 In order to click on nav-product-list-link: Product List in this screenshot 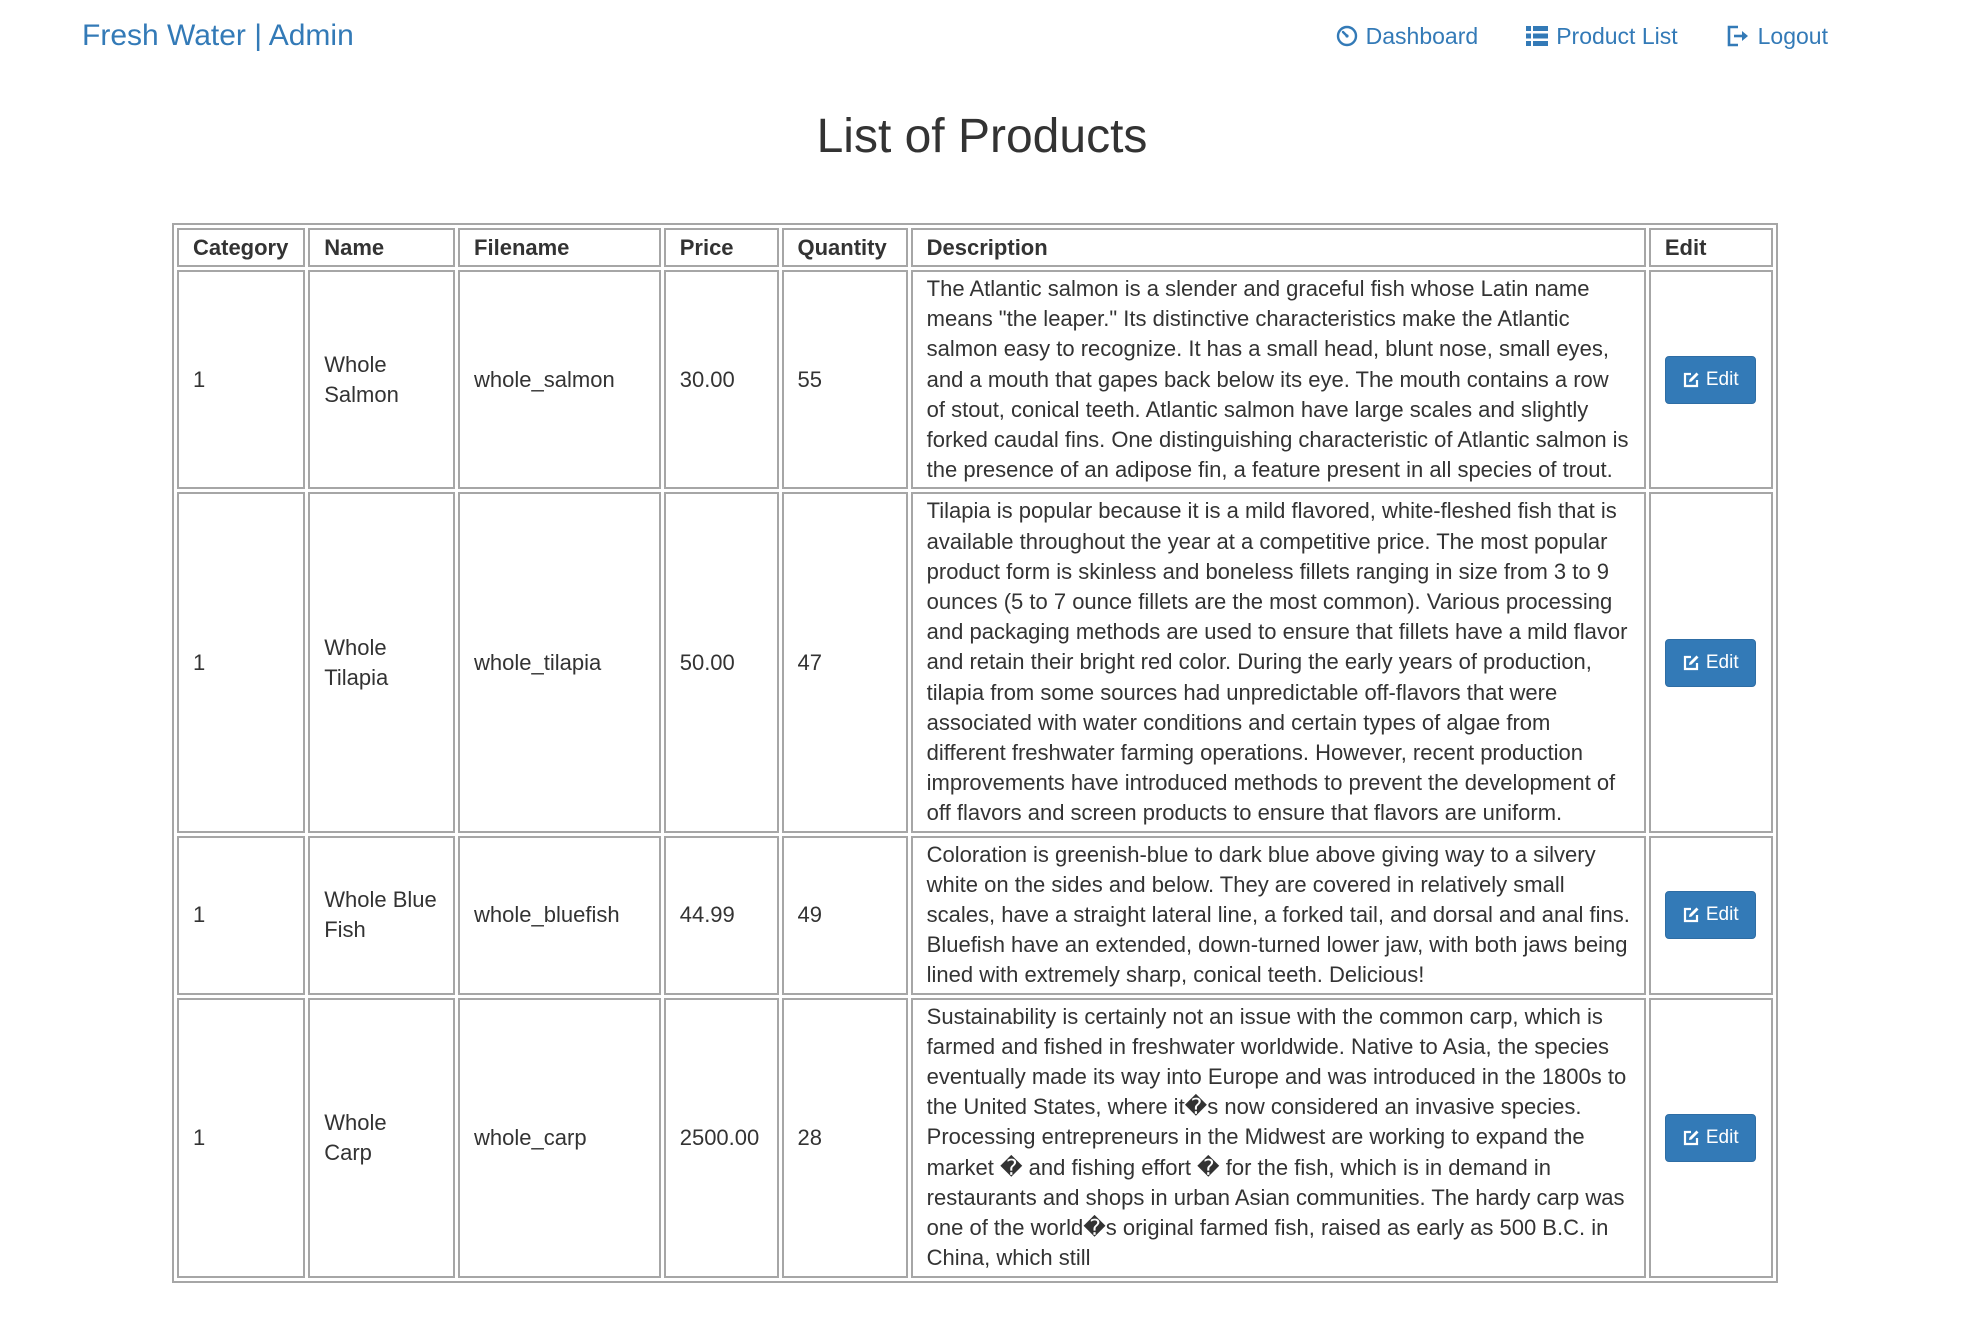, I will do `click(1602, 36)`.